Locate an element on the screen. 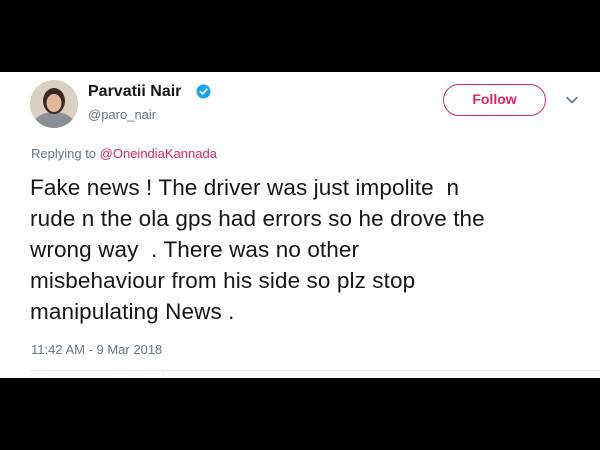 The width and height of the screenshot is (600, 450). follow-button: Follow is located at coordinates (494, 100).